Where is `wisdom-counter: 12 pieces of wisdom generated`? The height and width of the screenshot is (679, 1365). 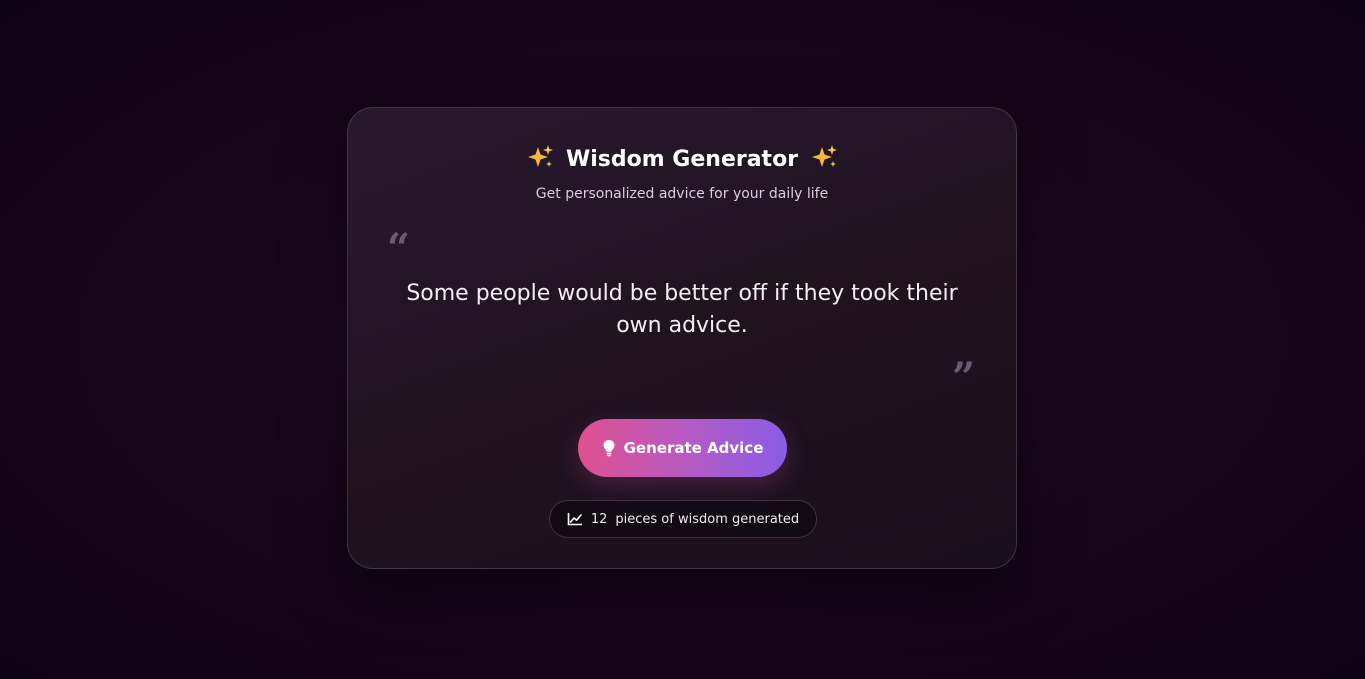
wisdom-counter: 12 pieces of wisdom generated is located at coordinates (683, 519).